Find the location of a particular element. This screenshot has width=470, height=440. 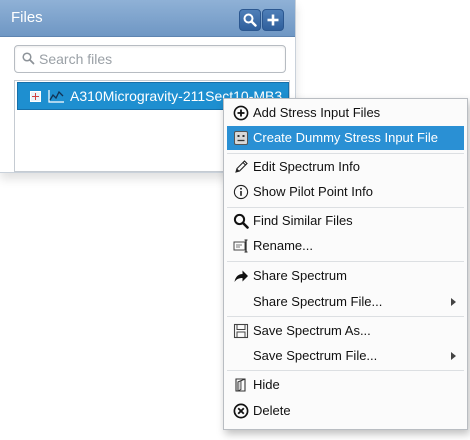

dummy-file-icon is located at coordinates (241, 138).